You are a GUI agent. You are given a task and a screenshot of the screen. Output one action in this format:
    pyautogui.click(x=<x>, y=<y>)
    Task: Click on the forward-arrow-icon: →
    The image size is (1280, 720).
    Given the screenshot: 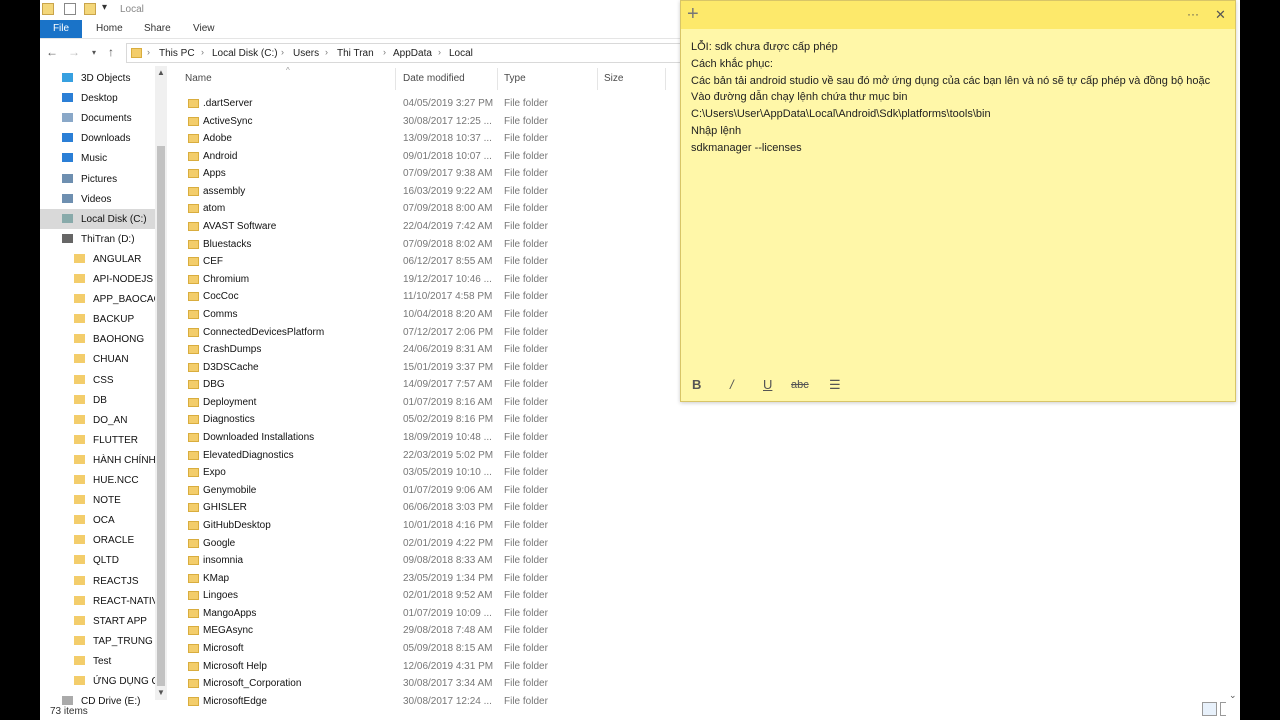 What is the action you would take?
    pyautogui.click(x=74, y=52)
    